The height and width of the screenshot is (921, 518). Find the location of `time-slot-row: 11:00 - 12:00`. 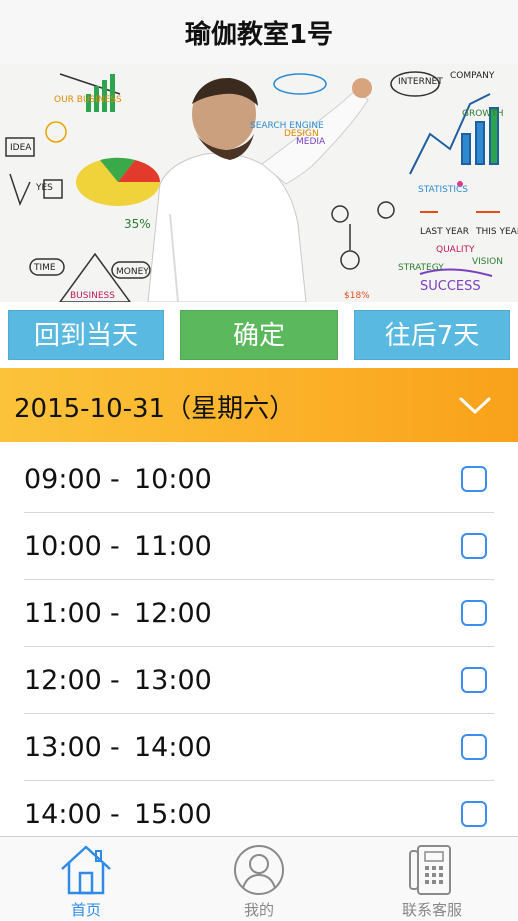

time-slot-row: 11:00 - 12:00 is located at coordinates (259, 613).